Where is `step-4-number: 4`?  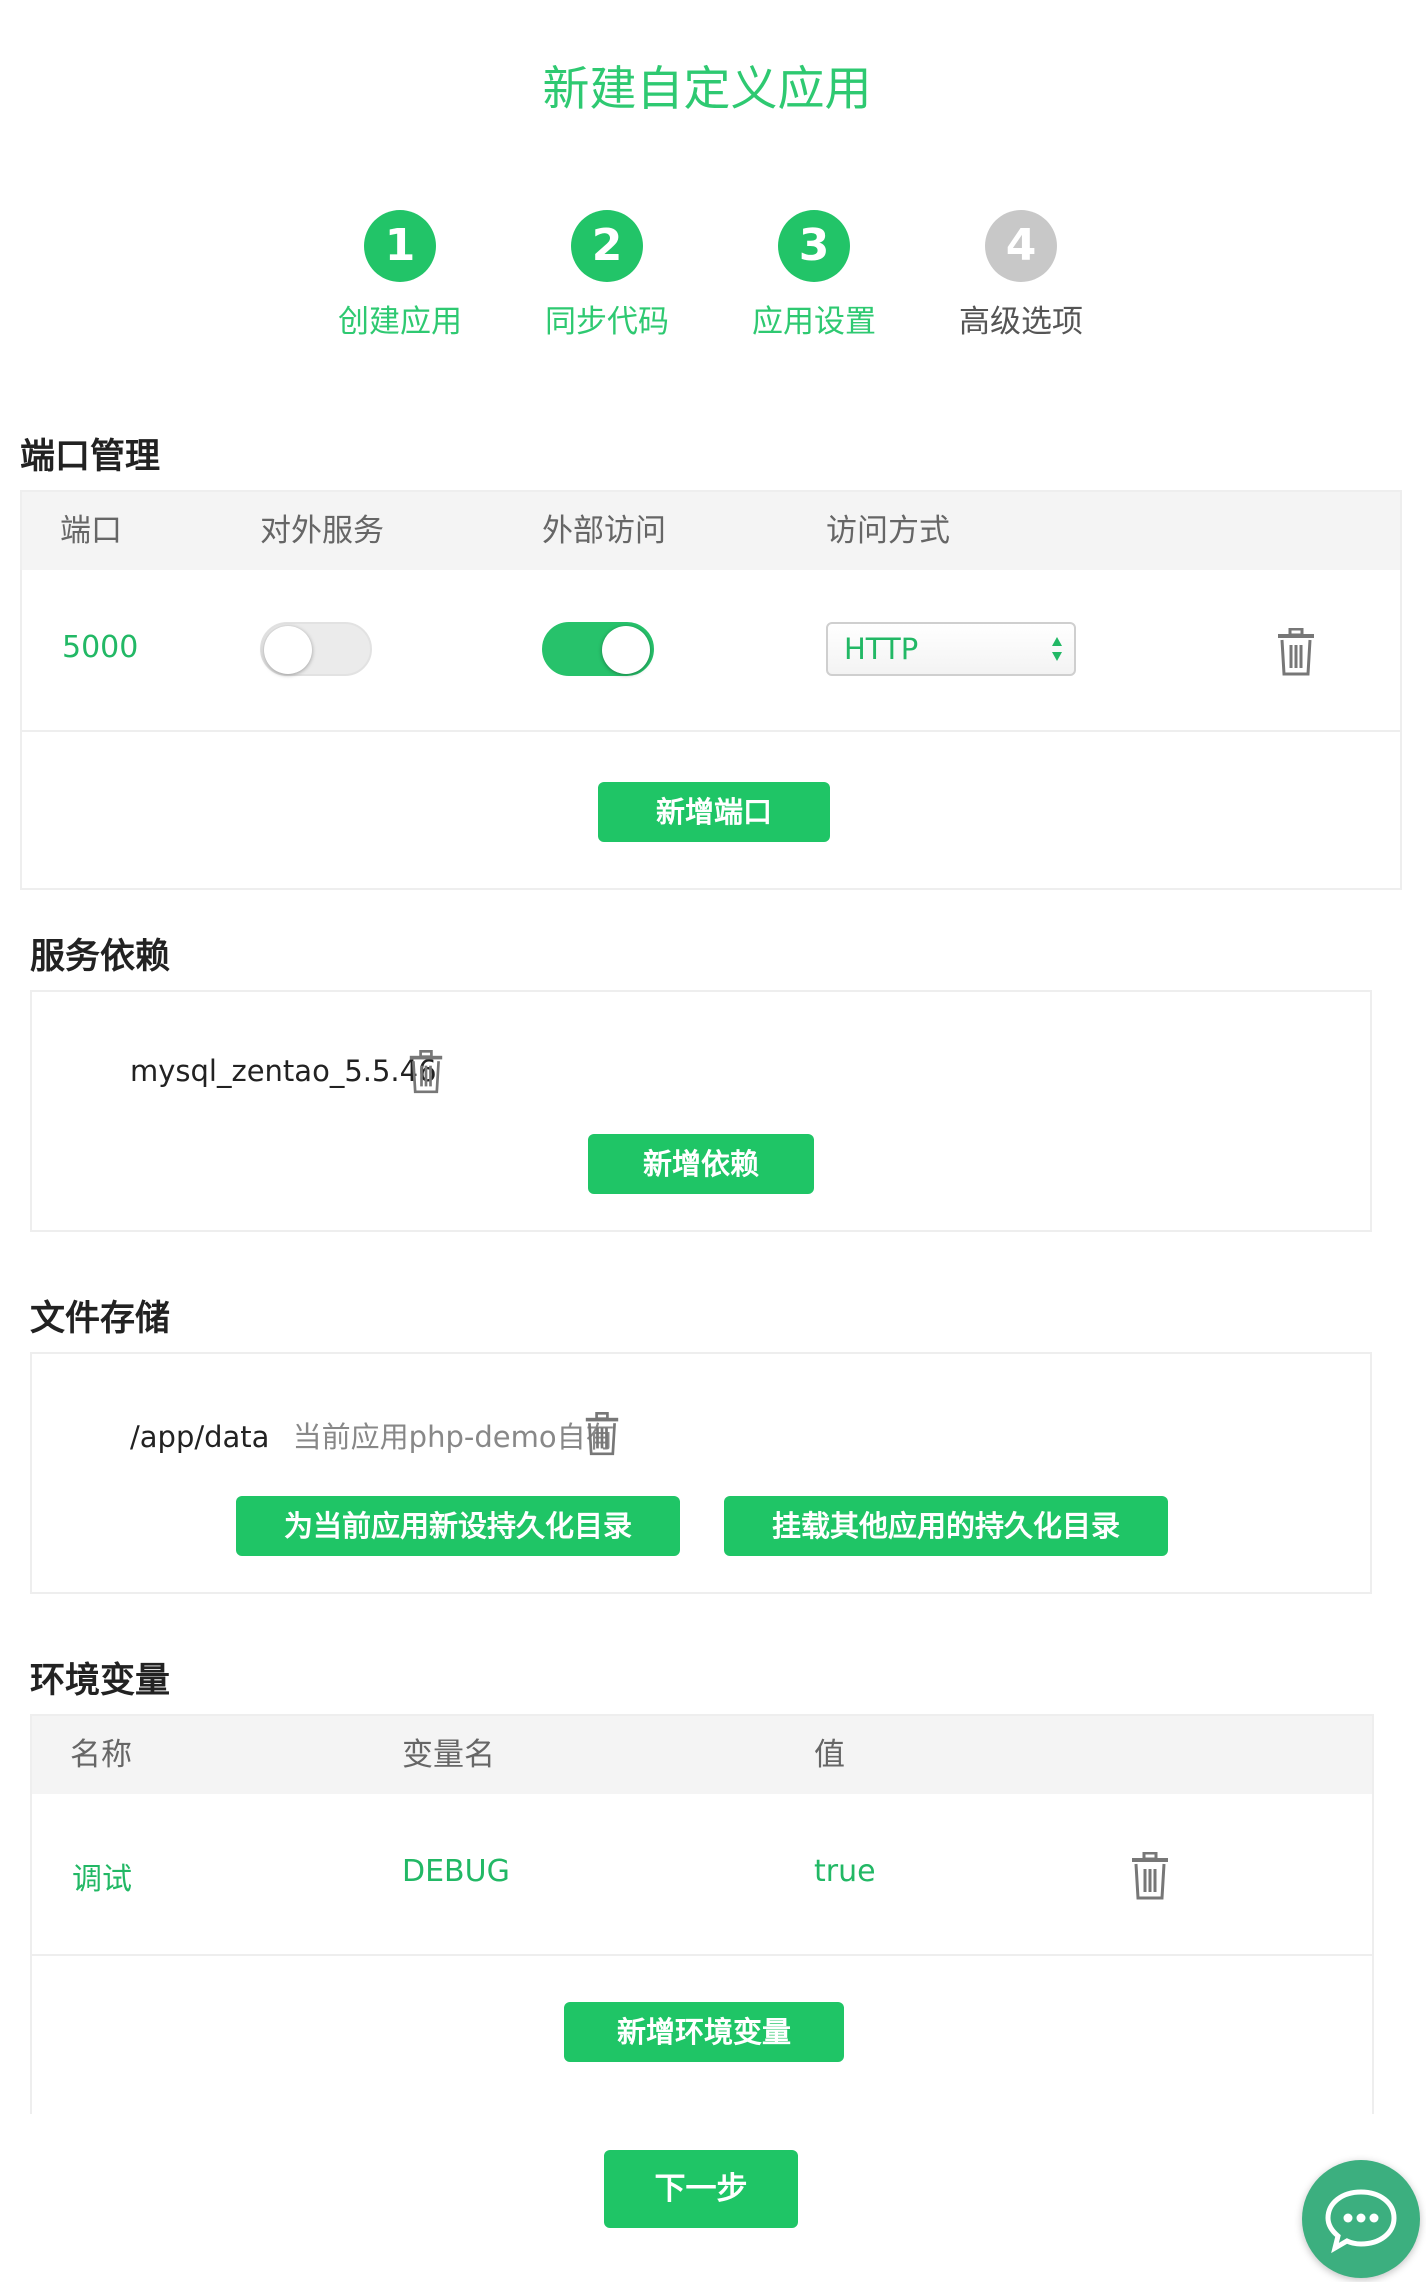 step-4-number: 4 is located at coordinates (1021, 246).